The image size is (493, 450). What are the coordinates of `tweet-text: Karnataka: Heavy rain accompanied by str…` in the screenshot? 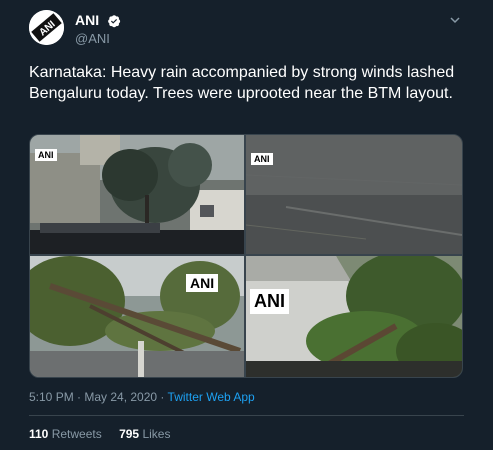 It's located at (242, 83).